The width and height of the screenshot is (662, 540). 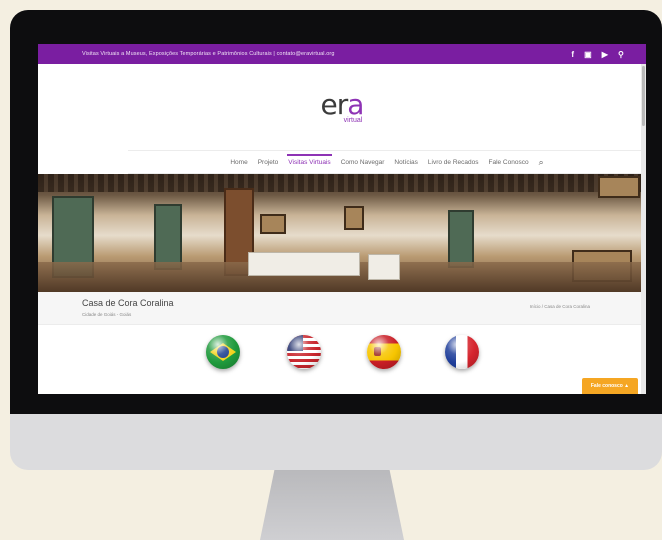 What do you see at coordinates (453, 162) in the screenshot?
I see `nav-item-livro-de-recados: Livro de Recados` at bounding box center [453, 162].